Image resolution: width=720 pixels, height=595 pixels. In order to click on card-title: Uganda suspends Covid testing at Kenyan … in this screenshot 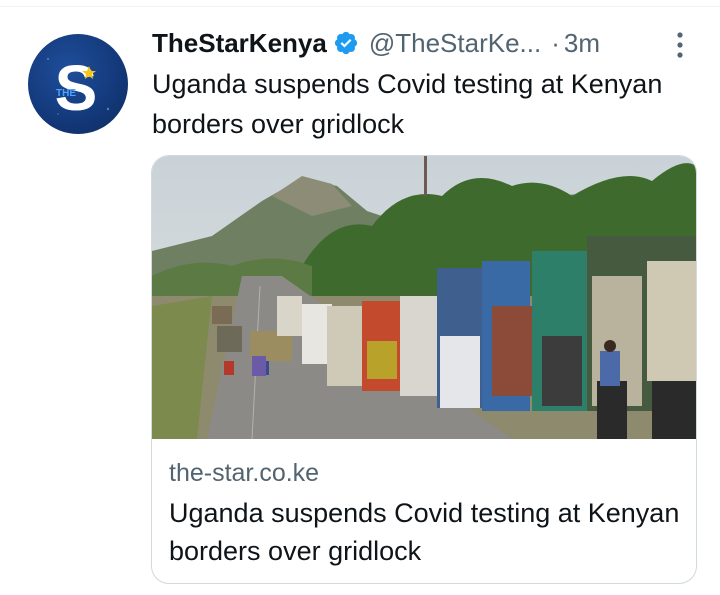, I will do `click(424, 532)`.